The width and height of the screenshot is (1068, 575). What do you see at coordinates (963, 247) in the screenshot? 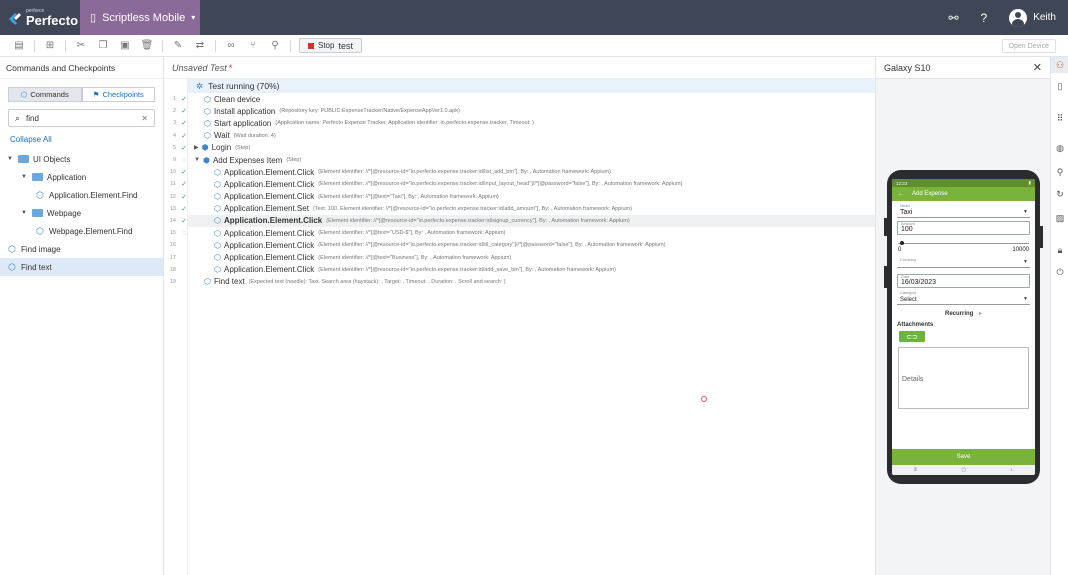
I see `amount-slider: 0 10000` at bounding box center [963, 247].